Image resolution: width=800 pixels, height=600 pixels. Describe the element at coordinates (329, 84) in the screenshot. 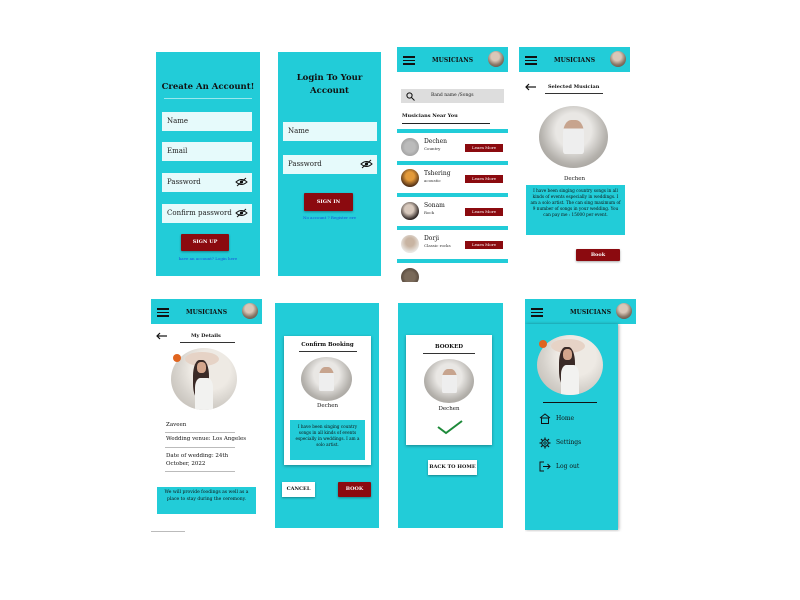

I see `page-title: Login To Your Account` at that location.